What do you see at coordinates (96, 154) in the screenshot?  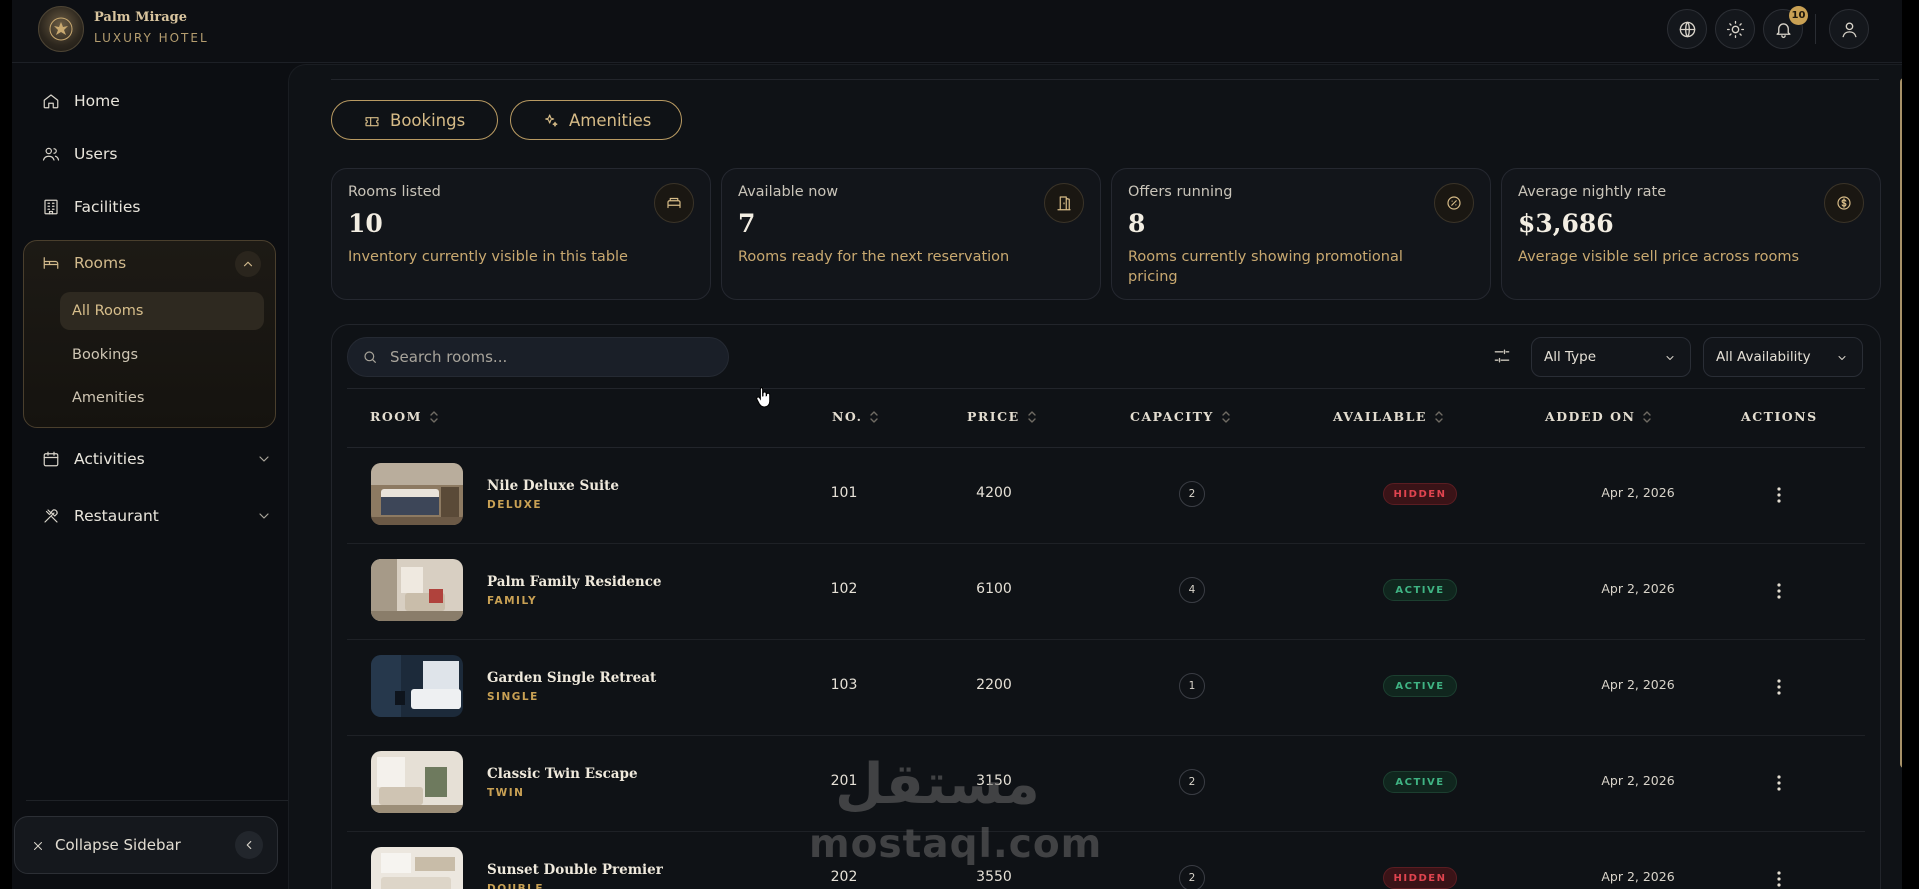 I see `sidebar-item-label: Users` at bounding box center [96, 154].